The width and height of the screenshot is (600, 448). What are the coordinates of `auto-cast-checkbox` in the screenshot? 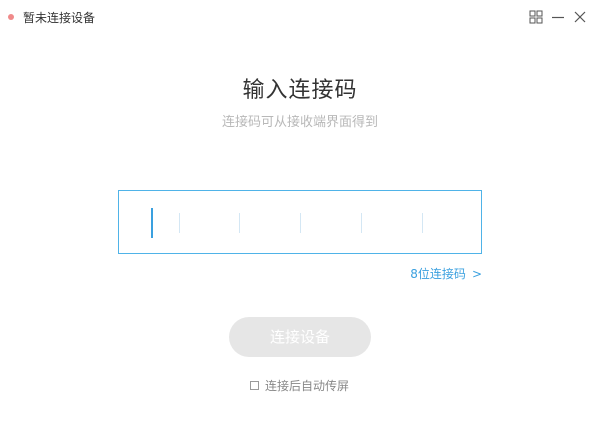 It's located at (254, 385).